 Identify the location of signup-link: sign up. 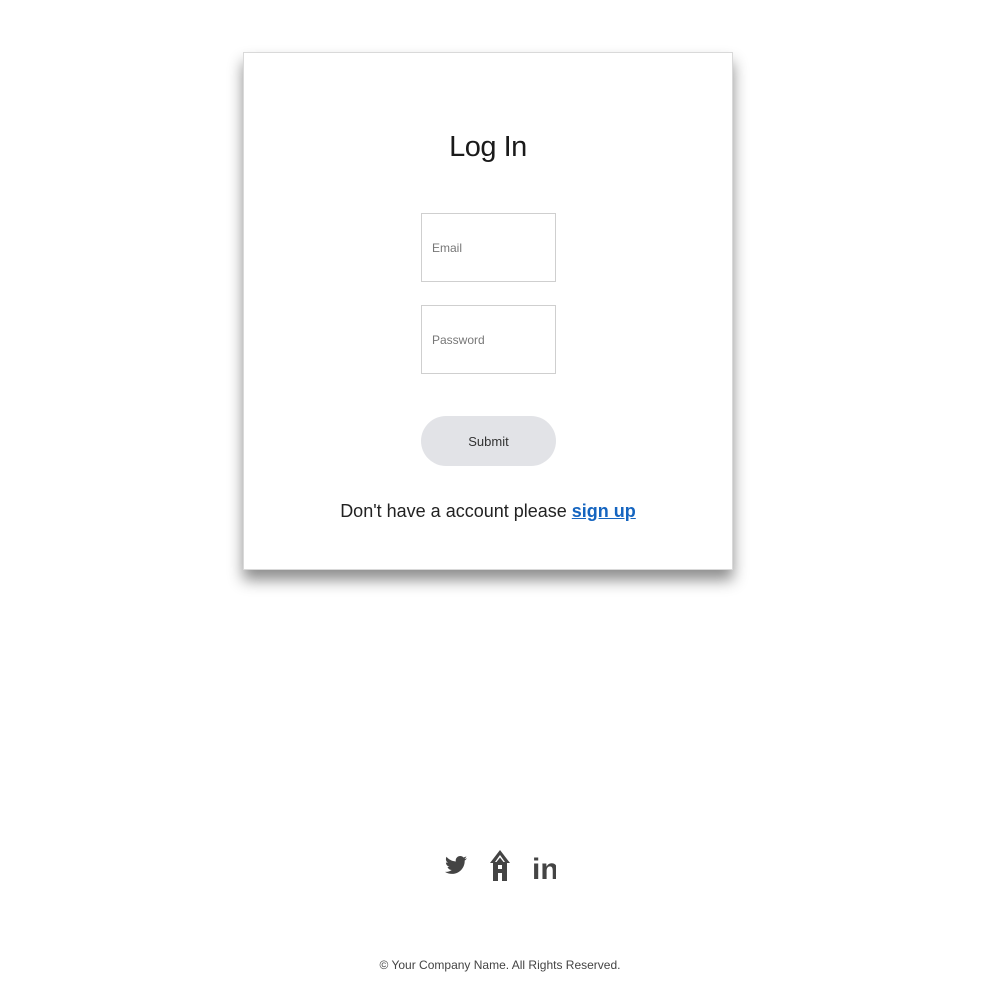
(604, 511).